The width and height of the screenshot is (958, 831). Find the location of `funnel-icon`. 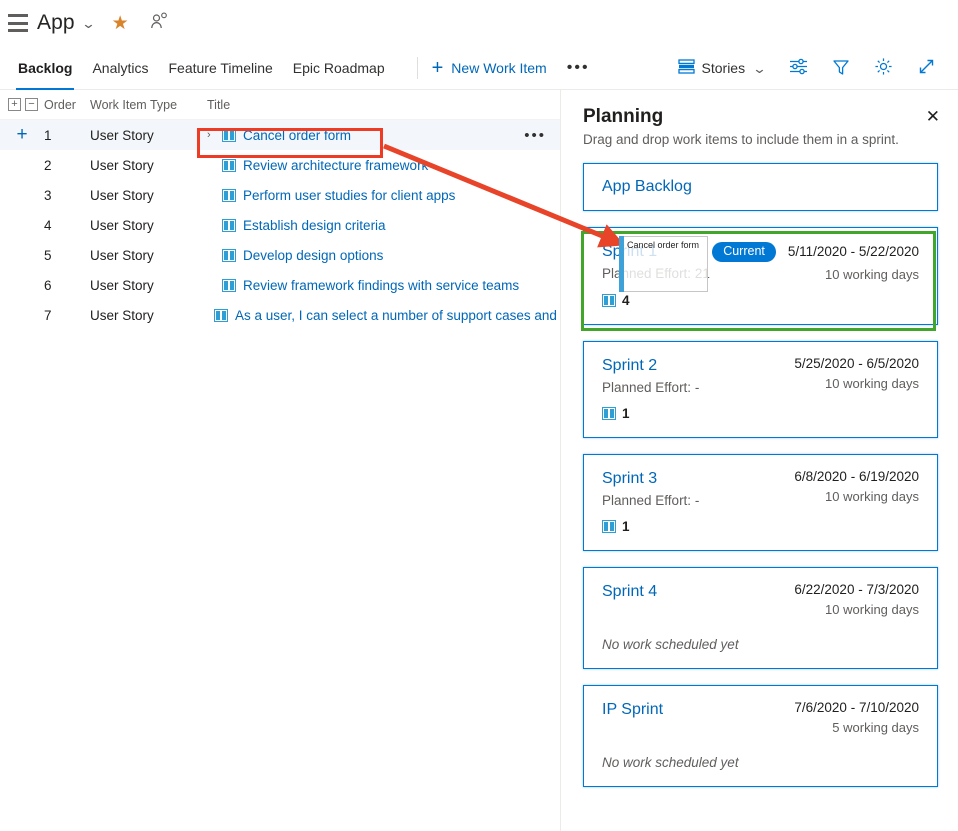

funnel-icon is located at coordinates (841, 68).